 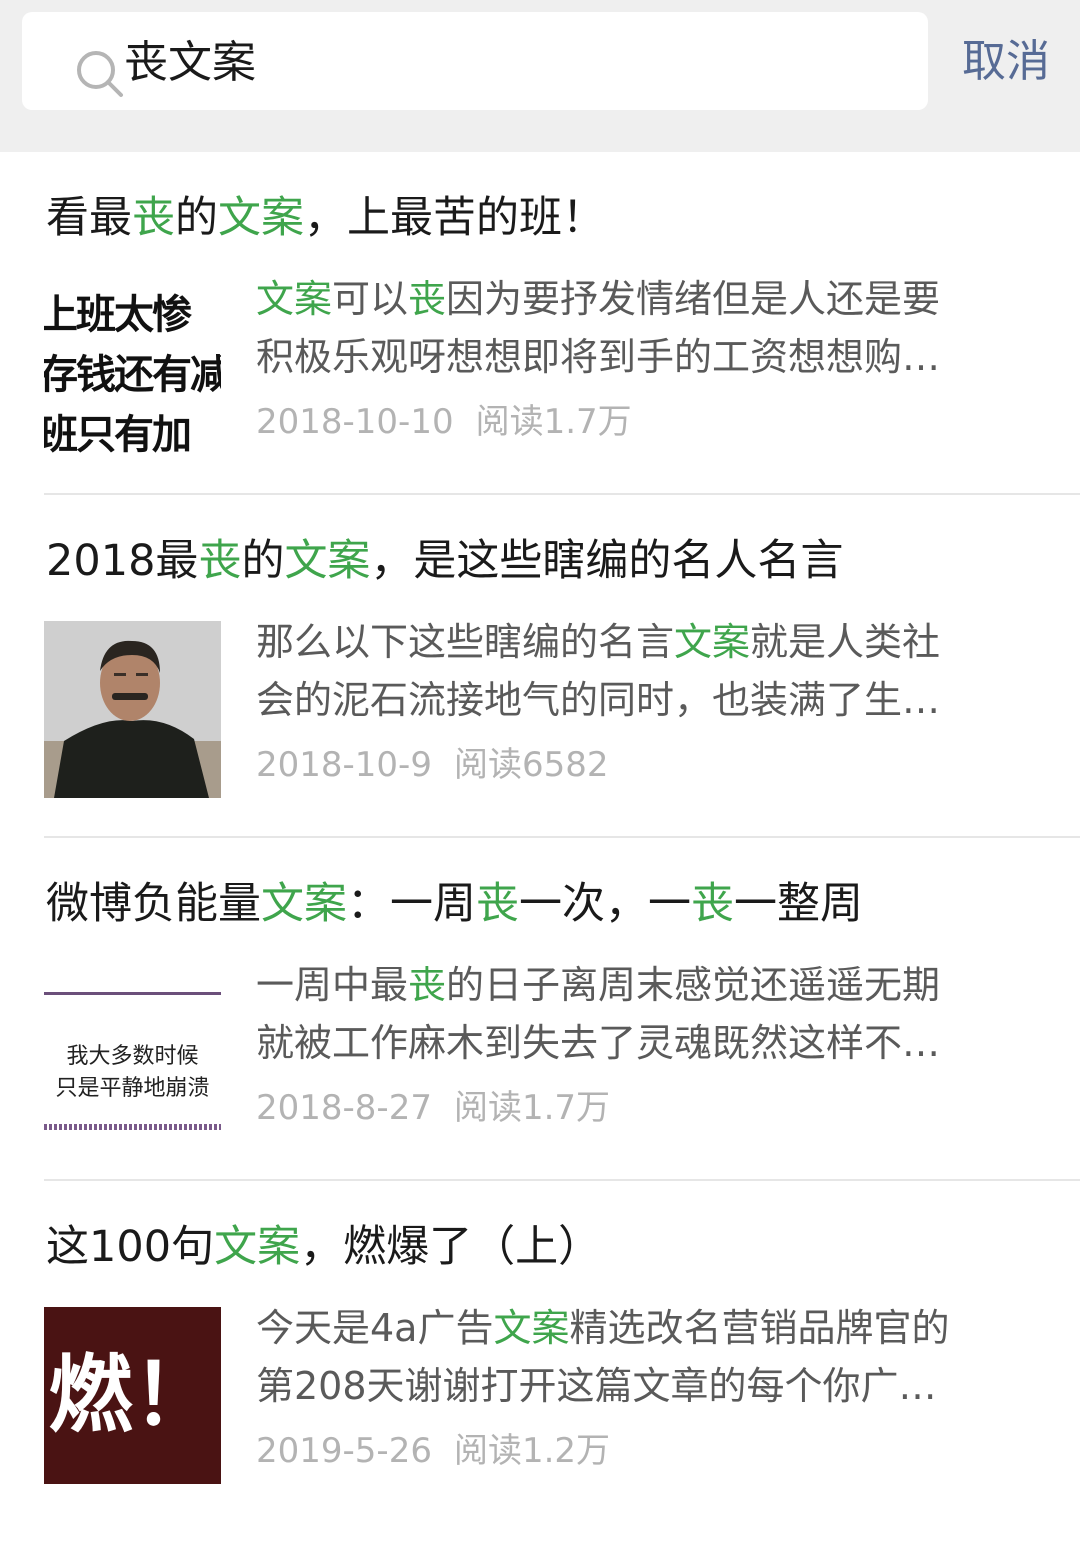 What do you see at coordinates (1006, 62) in the screenshot?
I see `cancel-button: 取消` at bounding box center [1006, 62].